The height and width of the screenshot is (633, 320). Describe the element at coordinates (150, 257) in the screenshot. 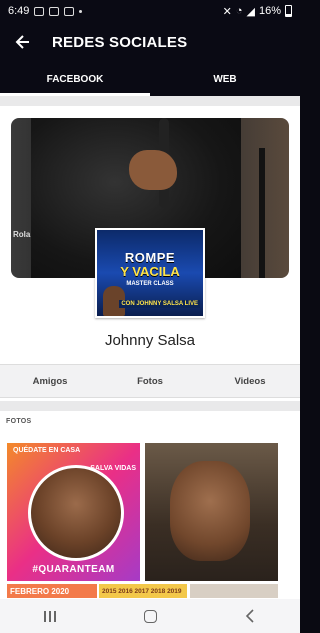

I see `poster-line-1: ROMPE` at that location.